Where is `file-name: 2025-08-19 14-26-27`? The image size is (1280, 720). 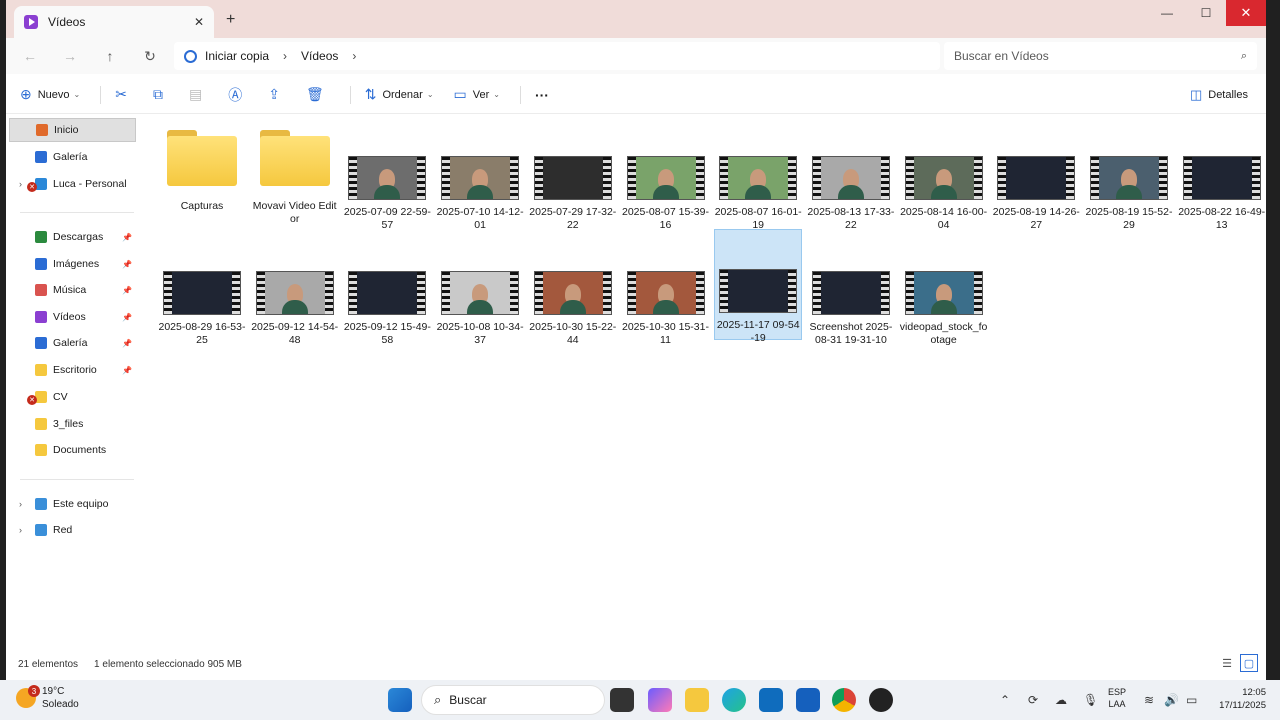
file-name: 2025-08-19 14-26-27 is located at coordinates (1036, 218).